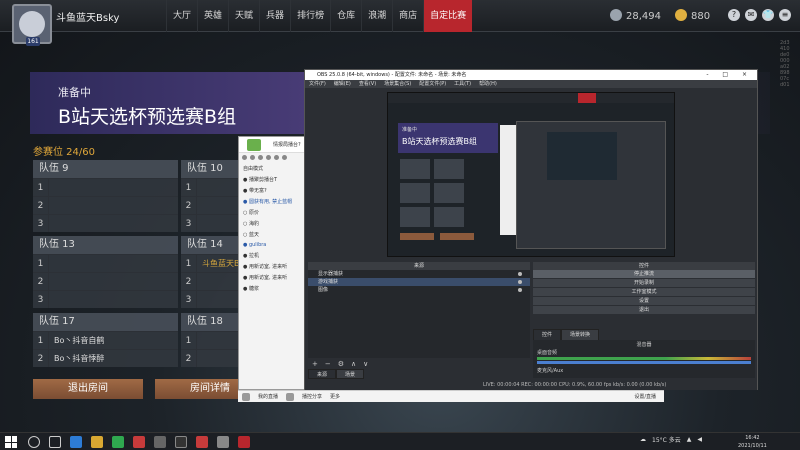 This screenshot has height=450, width=800. I want to click on stop-streaming-button: 停止推流, so click(644, 274).